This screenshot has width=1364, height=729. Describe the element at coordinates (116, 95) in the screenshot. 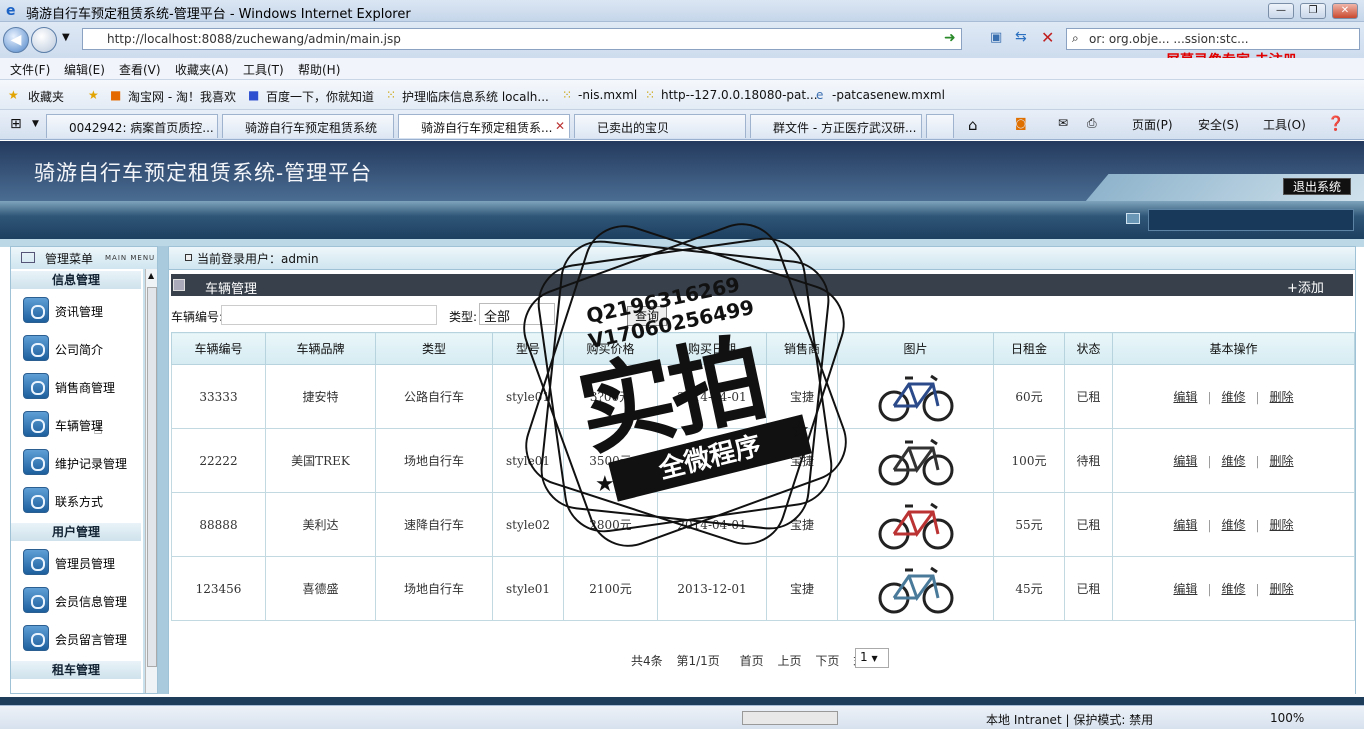

I see `taobao-icon: ■` at that location.